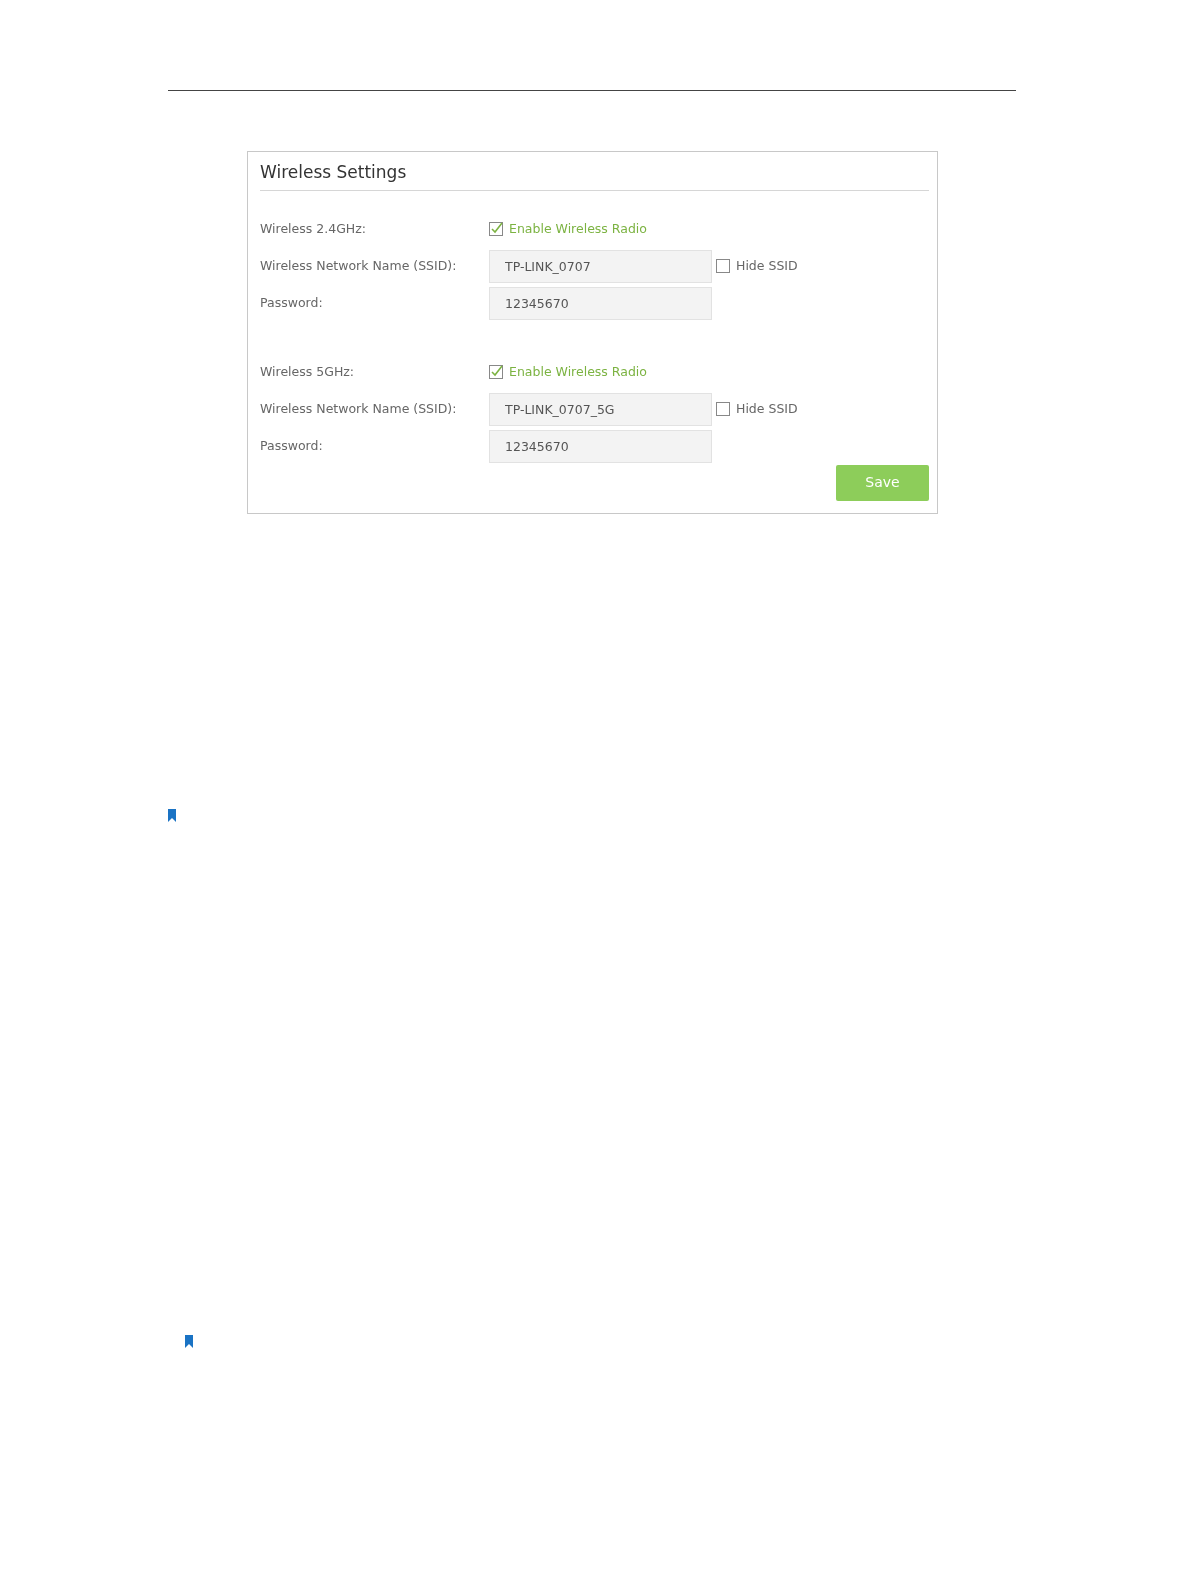 This screenshot has width=1196, height=1582. Describe the element at coordinates (594, 175) in the screenshot. I see `panel-title: Wireless Settings` at that location.